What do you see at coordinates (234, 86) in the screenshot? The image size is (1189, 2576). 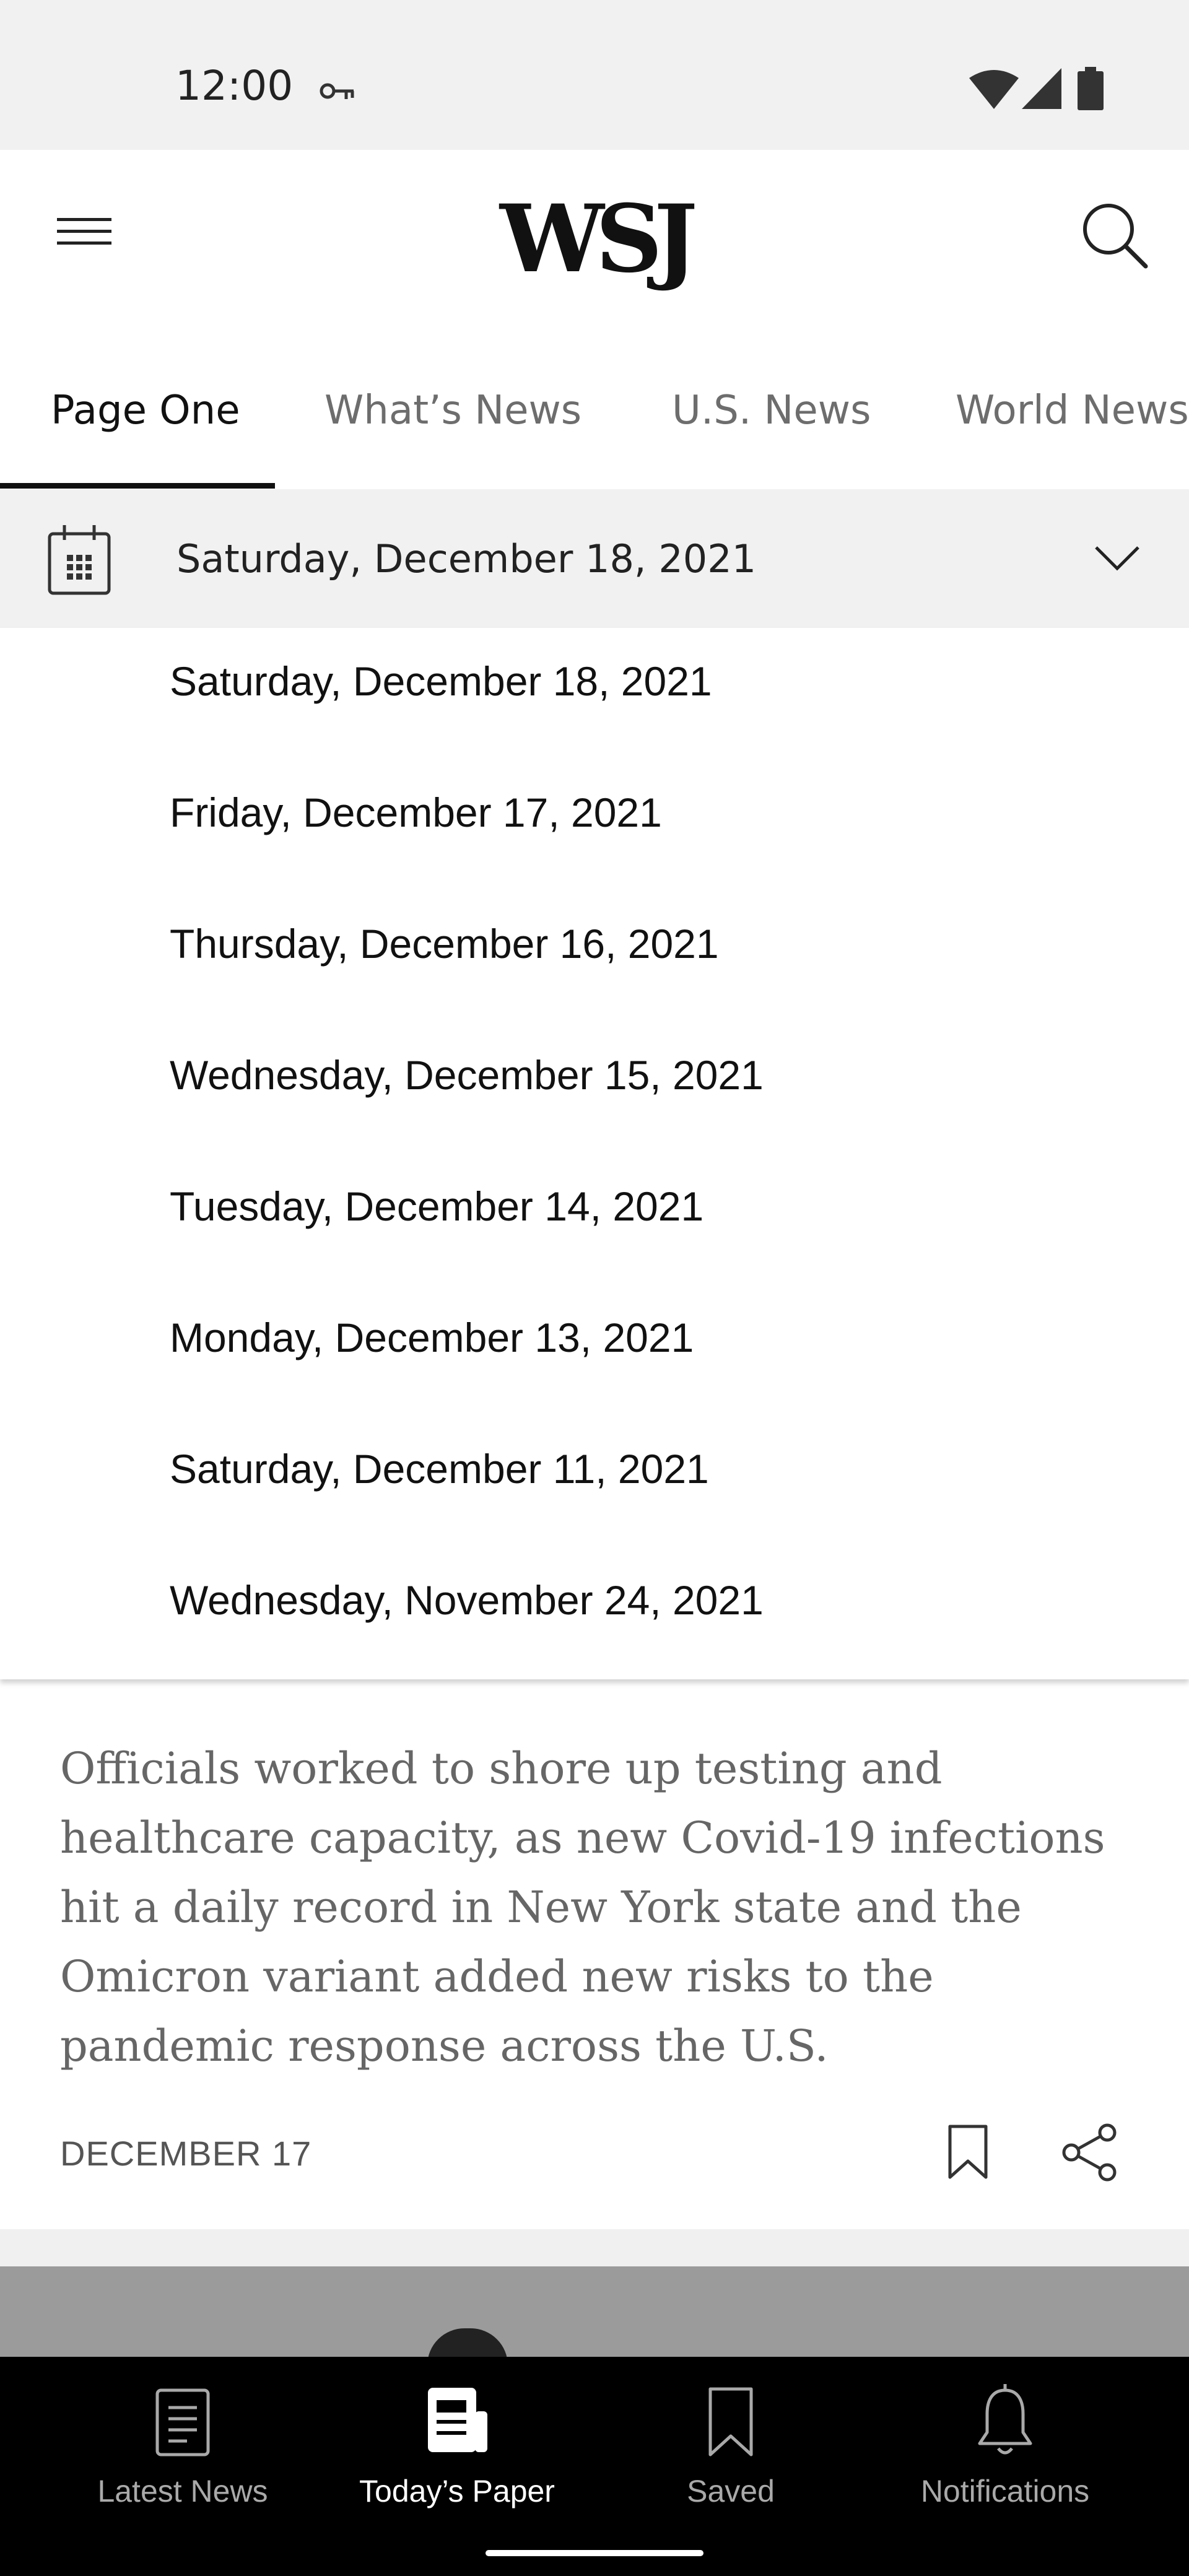 I see `status-time: 12:00` at bounding box center [234, 86].